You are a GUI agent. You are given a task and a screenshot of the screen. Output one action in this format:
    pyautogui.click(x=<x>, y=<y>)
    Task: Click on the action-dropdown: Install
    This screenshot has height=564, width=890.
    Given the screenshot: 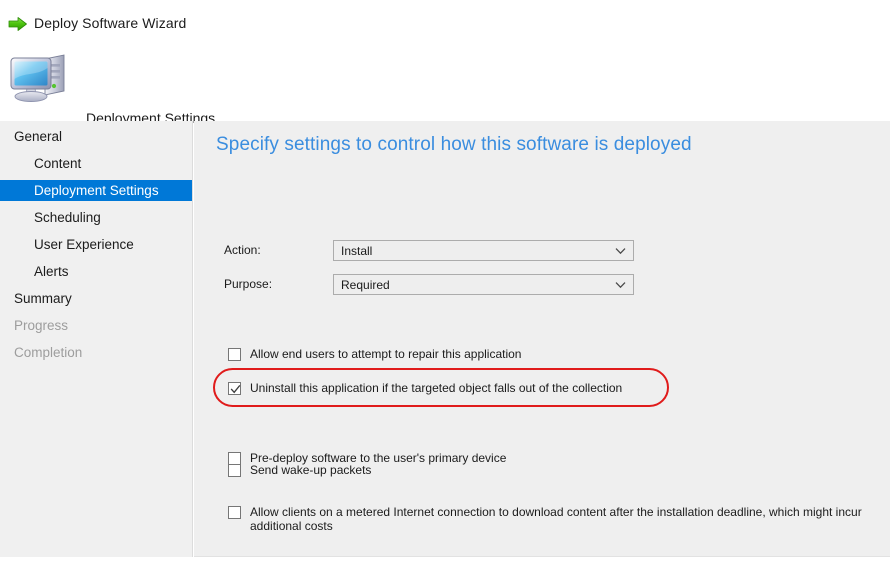 What is the action you would take?
    pyautogui.click(x=483, y=250)
    